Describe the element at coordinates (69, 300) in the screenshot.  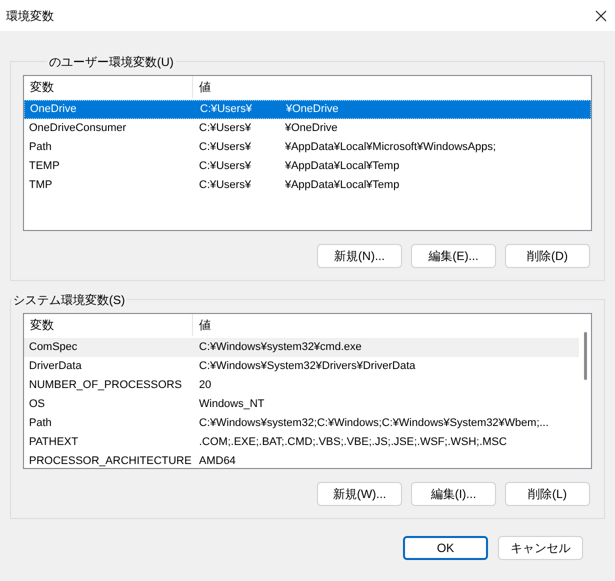
I see `group-title: システム環境変数(S)` at that location.